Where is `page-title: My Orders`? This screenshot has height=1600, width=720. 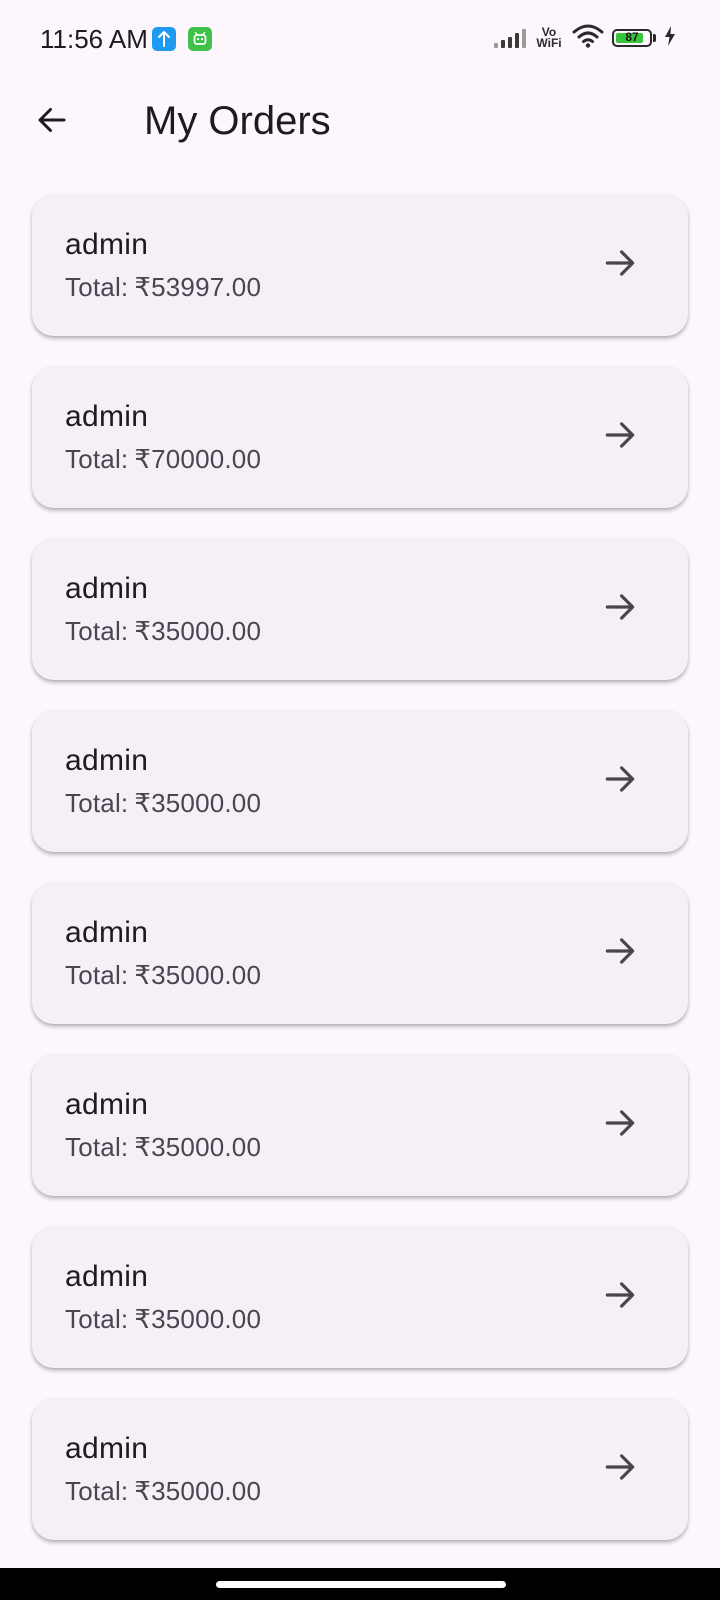 page-title: My Orders is located at coordinates (237, 121).